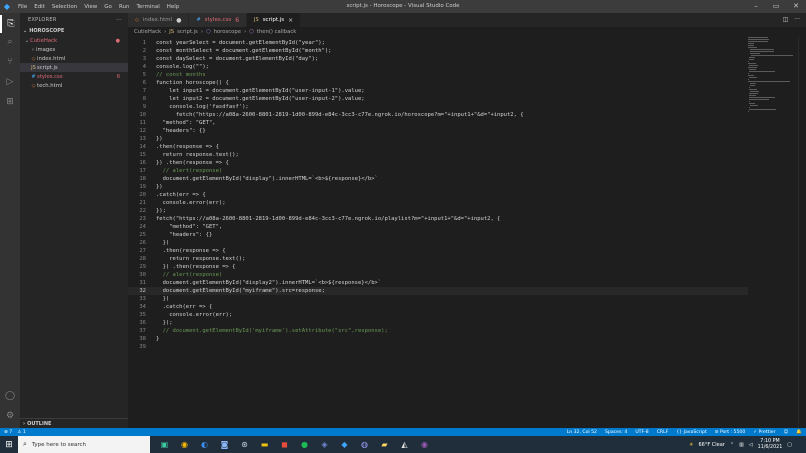 The height and width of the screenshot is (453, 806). What do you see at coordinates (663, 432) in the screenshot?
I see `line-ending: CRLF` at bounding box center [663, 432].